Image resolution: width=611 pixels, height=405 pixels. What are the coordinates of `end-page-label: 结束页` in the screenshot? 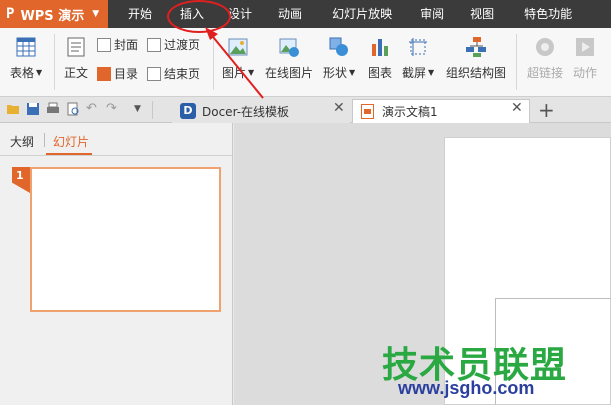 It's located at (182, 74).